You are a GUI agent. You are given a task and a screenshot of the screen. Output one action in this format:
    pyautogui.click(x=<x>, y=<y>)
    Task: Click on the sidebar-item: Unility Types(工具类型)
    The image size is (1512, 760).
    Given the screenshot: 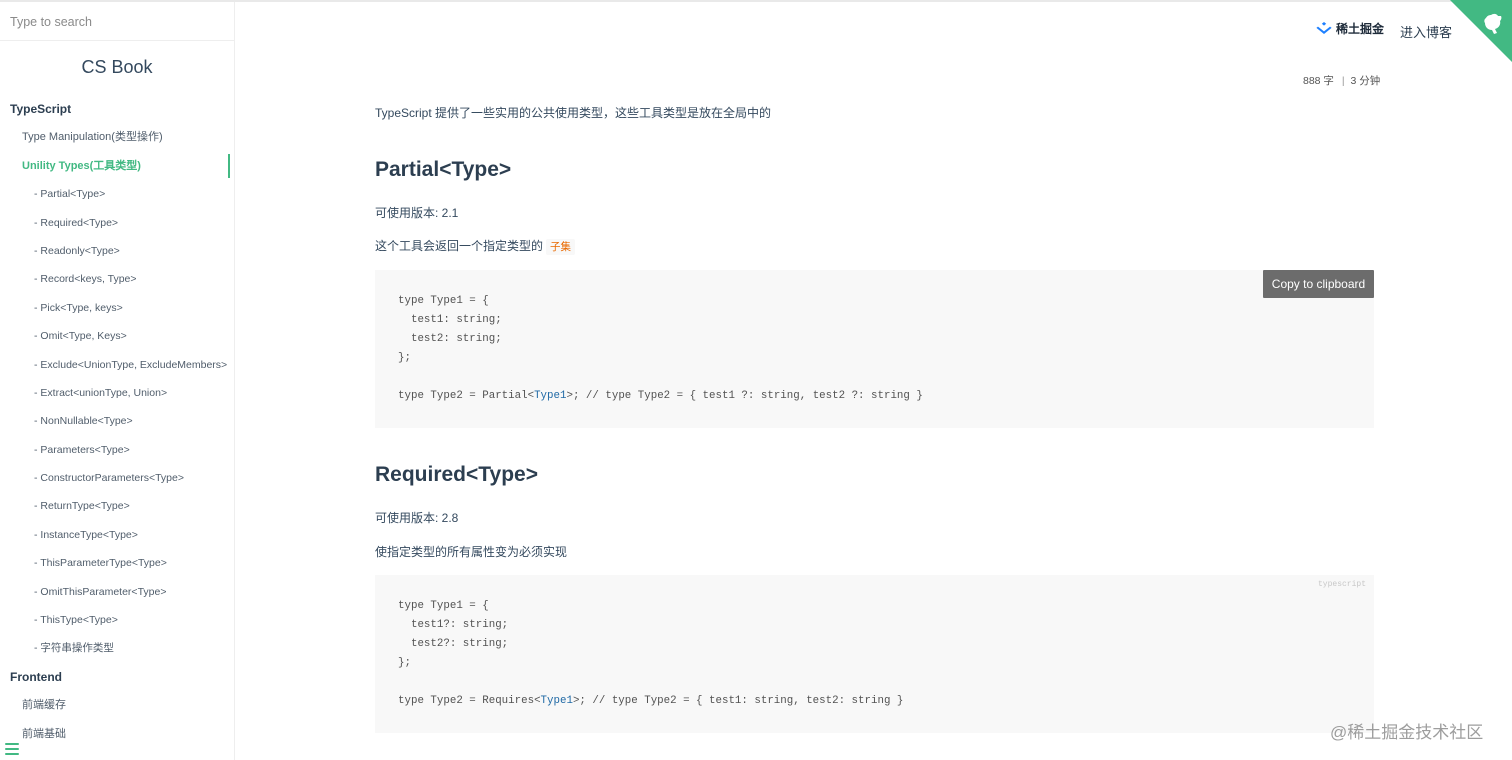 What is the action you would take?
    pyautogui.click(x=117, y=166)
    